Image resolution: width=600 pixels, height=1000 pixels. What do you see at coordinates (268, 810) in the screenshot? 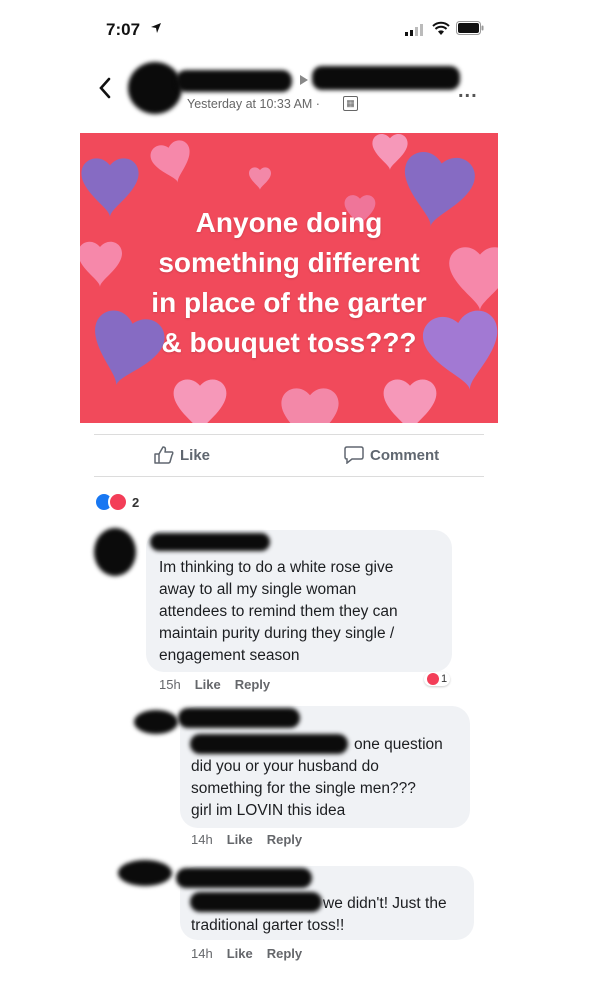
I see `comment-line: girl im LOVIN this idea` at bounding box center [268, 810].